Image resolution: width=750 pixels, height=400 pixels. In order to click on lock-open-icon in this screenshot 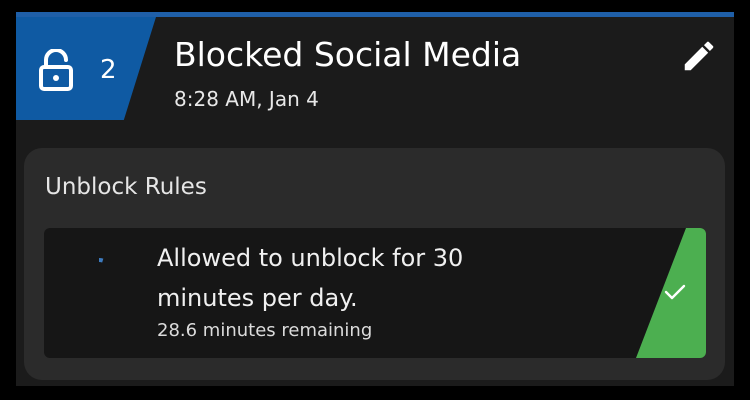, I will do `click(56, 70)`.